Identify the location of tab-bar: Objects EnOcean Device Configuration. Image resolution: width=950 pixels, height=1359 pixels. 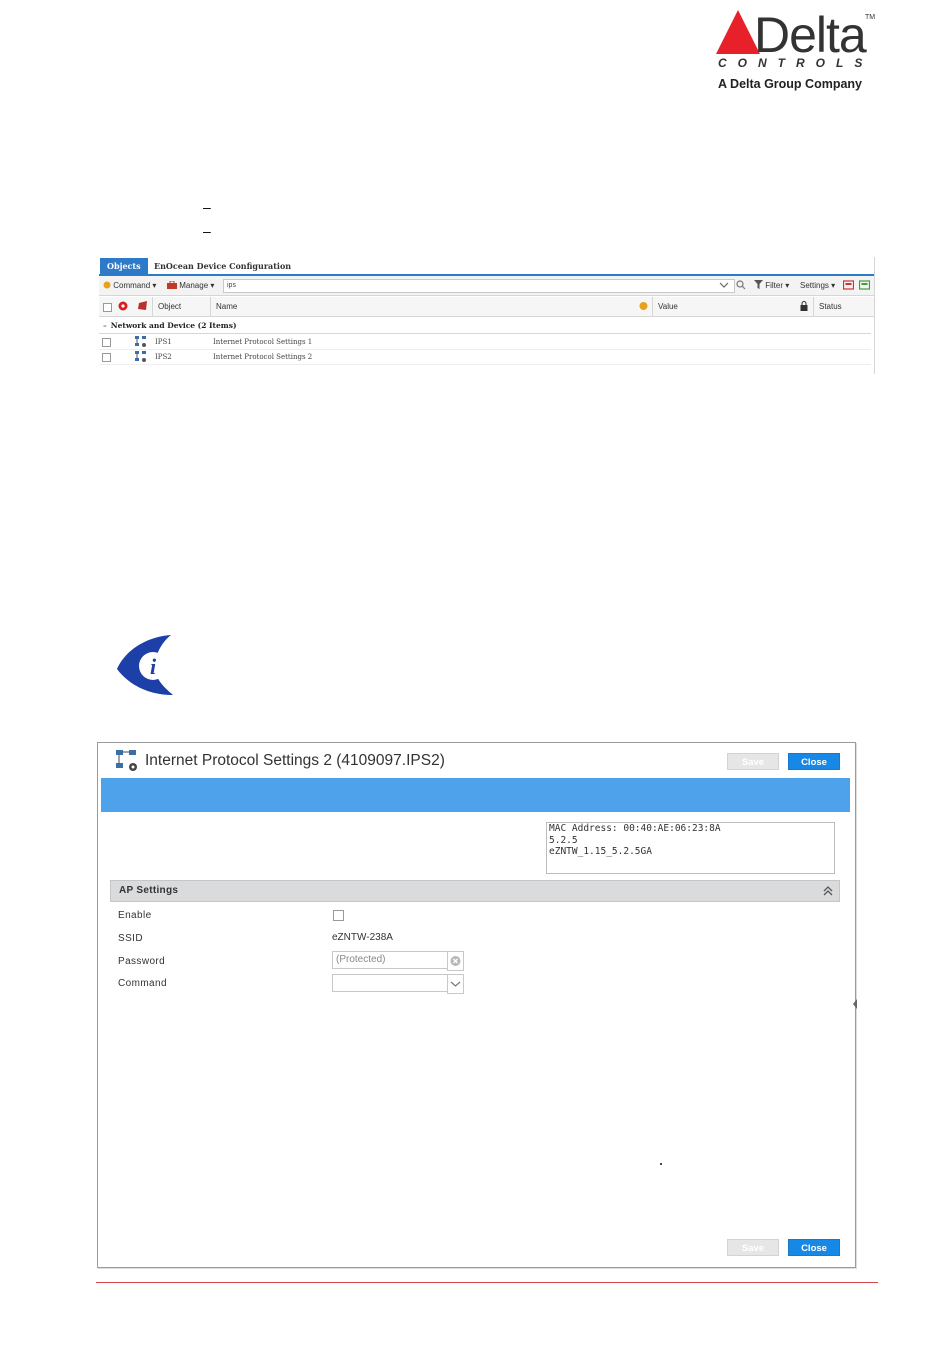
(486, 266).